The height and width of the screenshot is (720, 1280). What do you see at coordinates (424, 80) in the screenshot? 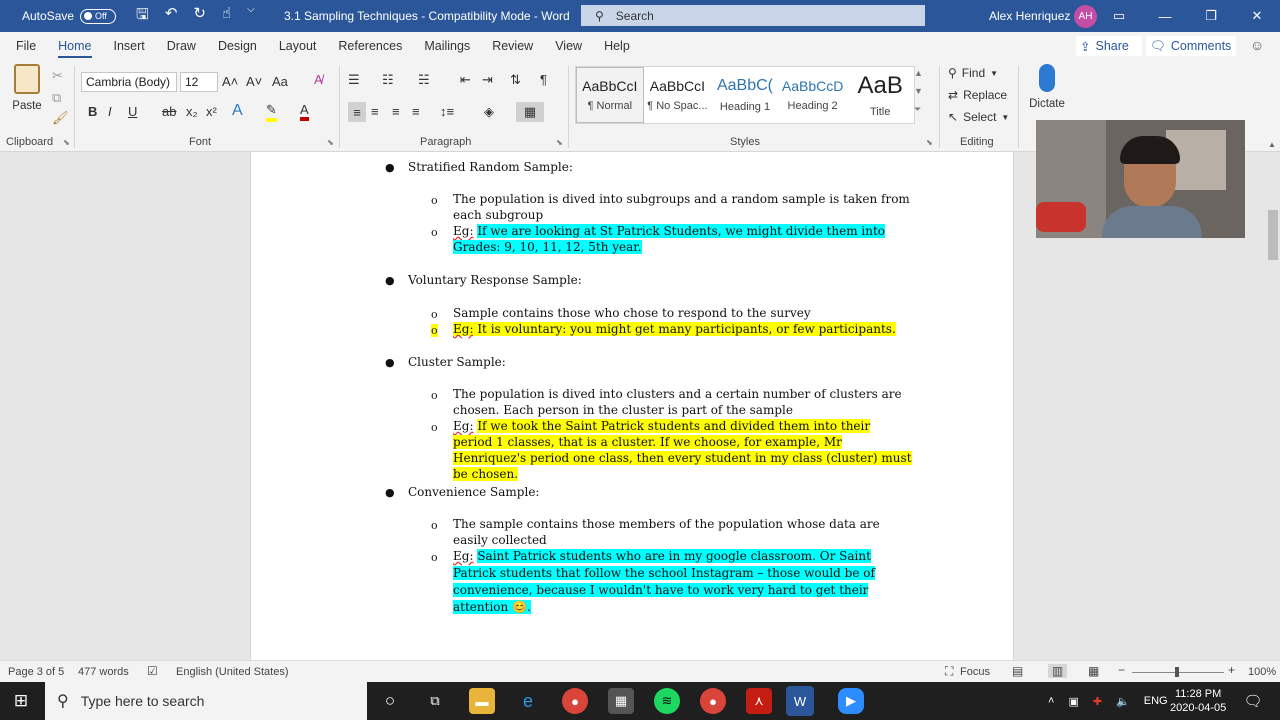
I see `multilevel-list-icon: ☵` at bounding box center [424, 80].